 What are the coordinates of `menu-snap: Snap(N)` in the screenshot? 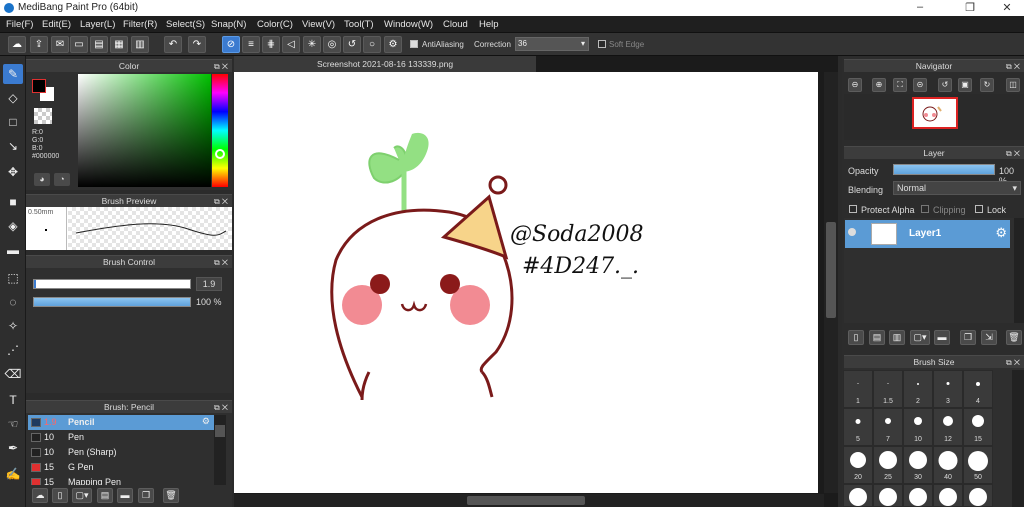 It's located at (228, 24).